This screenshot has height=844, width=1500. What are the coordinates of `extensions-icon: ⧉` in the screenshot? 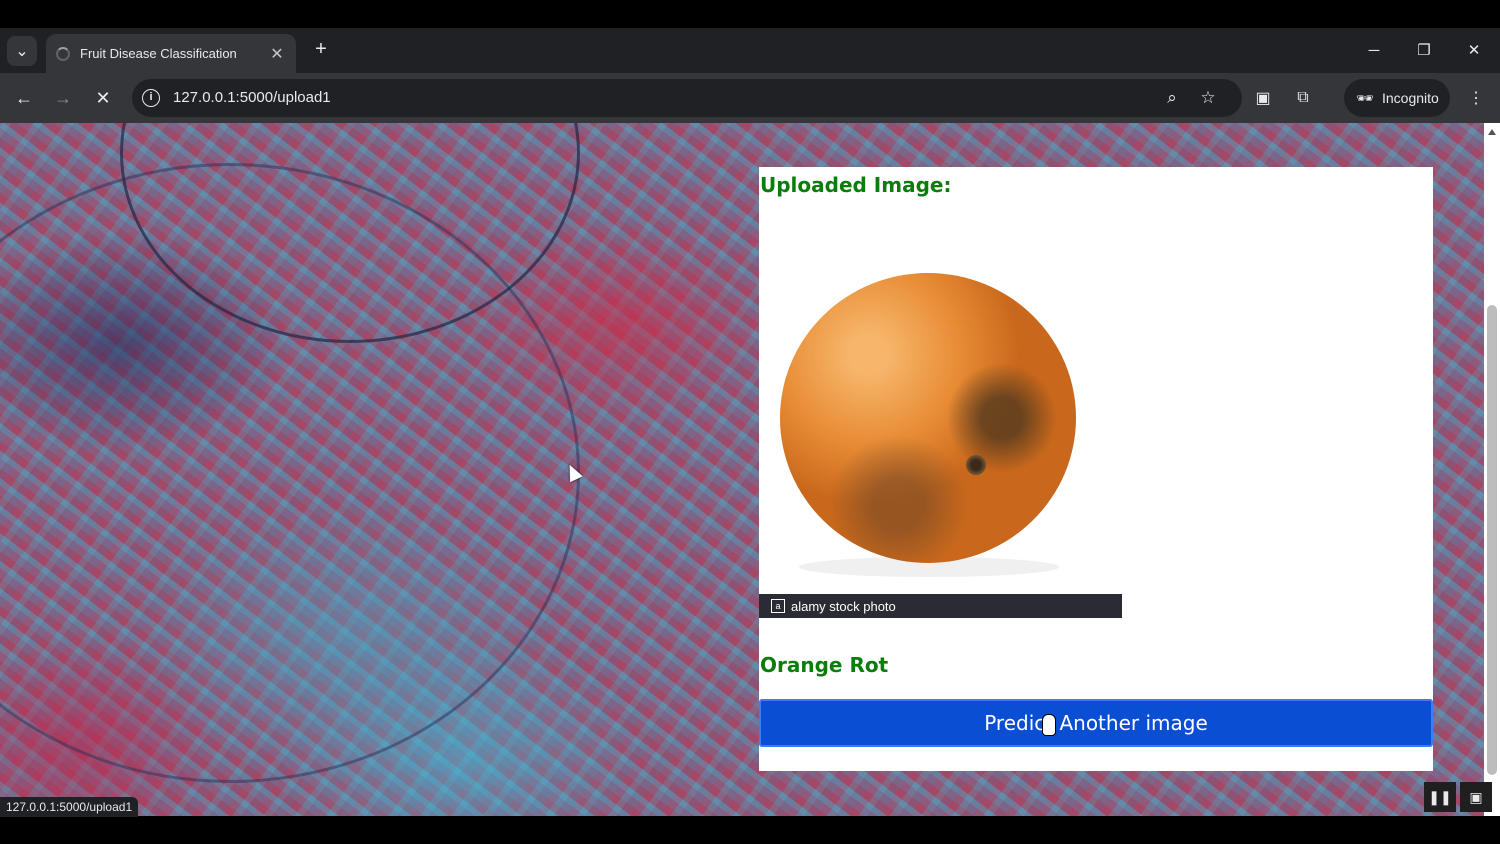 It's located at (1303, 98).